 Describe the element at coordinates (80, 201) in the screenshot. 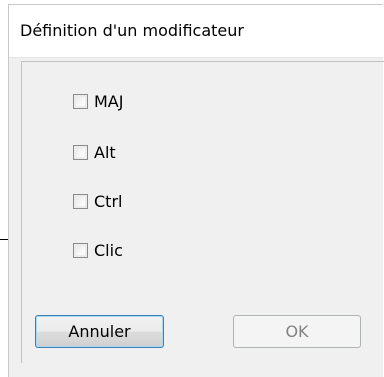

I see `ctrl-checkbox` at that location.